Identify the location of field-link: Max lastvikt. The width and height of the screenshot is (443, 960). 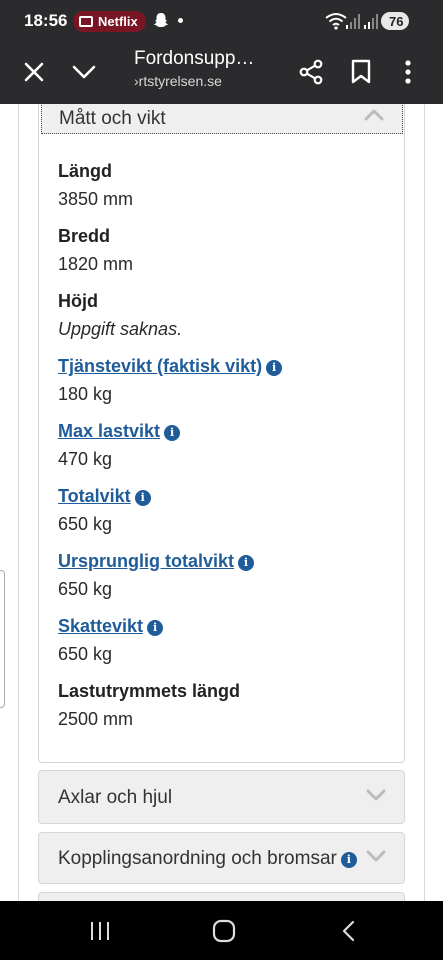
(109, 431).